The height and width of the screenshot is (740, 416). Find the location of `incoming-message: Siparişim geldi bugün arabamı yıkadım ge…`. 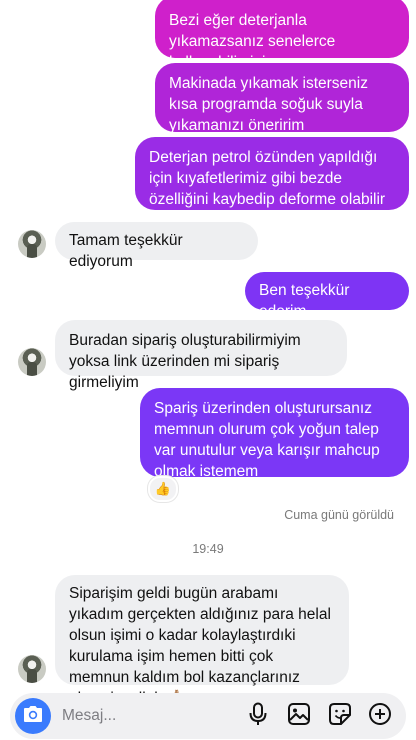

incoming-message: Siparişim geldi bugün arabamı yıkadım ge… is located at coordinates (202, 641).